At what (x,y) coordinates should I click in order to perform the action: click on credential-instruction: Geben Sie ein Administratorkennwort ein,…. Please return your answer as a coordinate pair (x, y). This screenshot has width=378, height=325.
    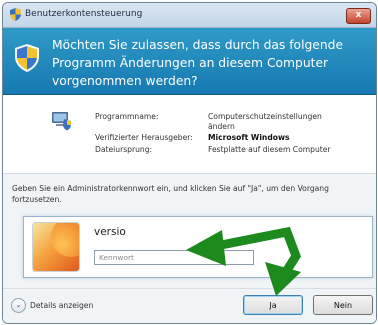
    Looking at the image, I should click on (170, 194).